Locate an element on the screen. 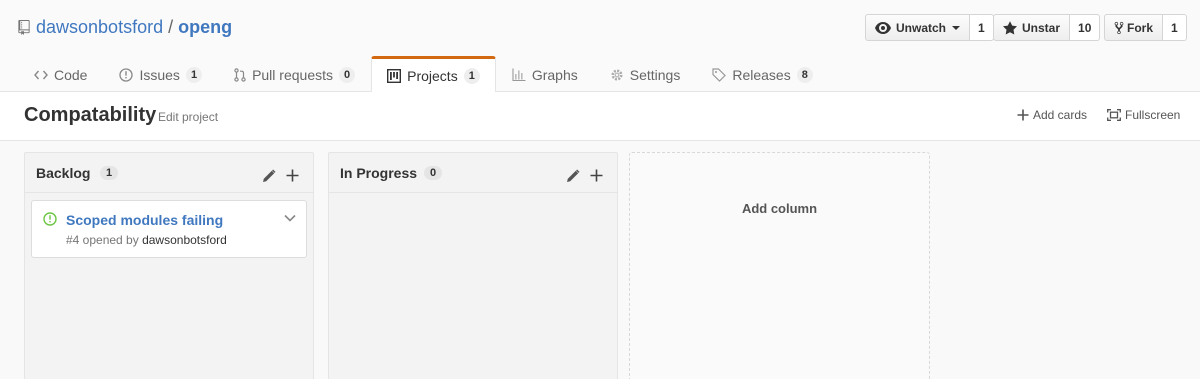 This screenshot has width=1200, height=379. repo-forked-icon is located at coordinates (1119, 27).